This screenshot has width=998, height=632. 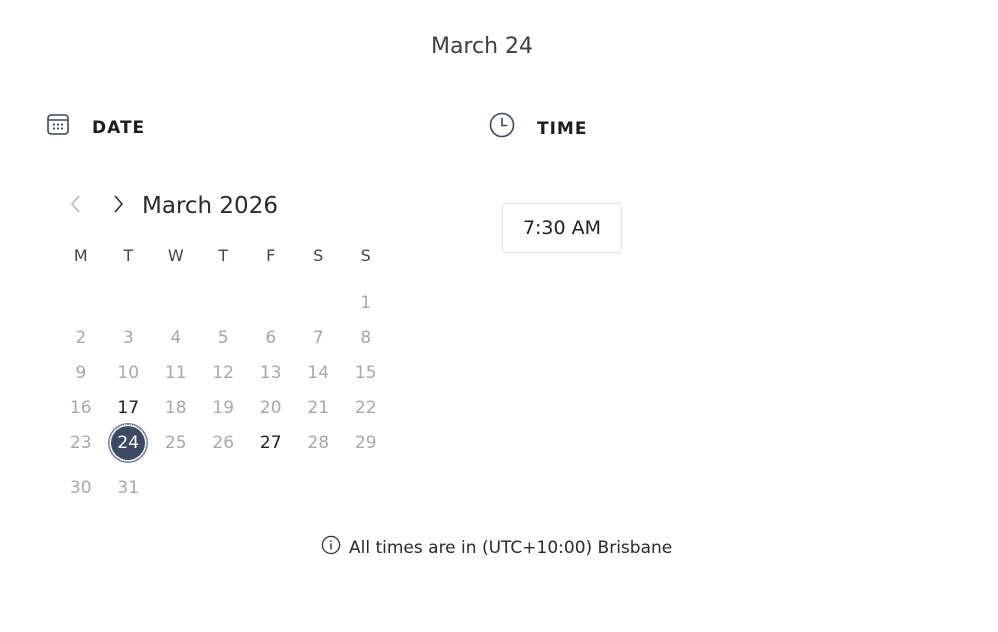 I want to click on calendar-day: 15, so click(x=366, y=372).